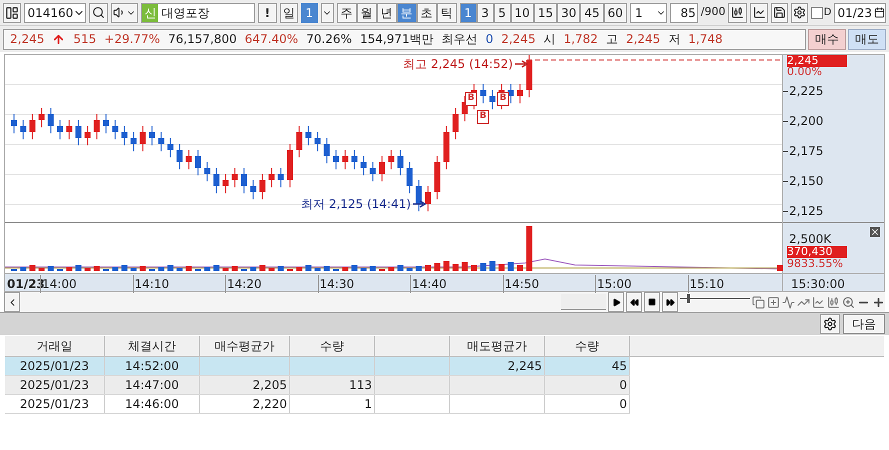 The height and width of the screenshot is (450, 889). I want to click on stock-name-field: 신 대영포장, so click(198, 12).